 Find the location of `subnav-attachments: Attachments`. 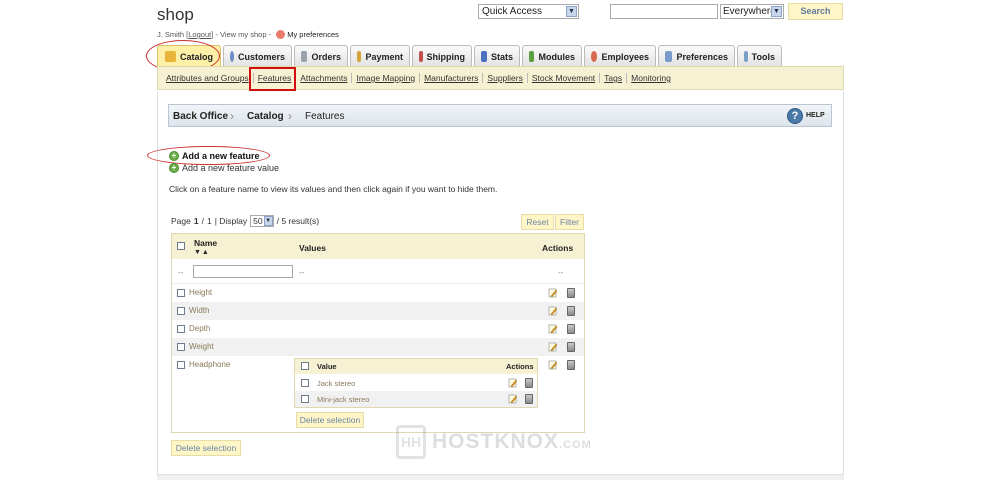

subnav-attachments: Attachments is located at coordinates (324, 78).